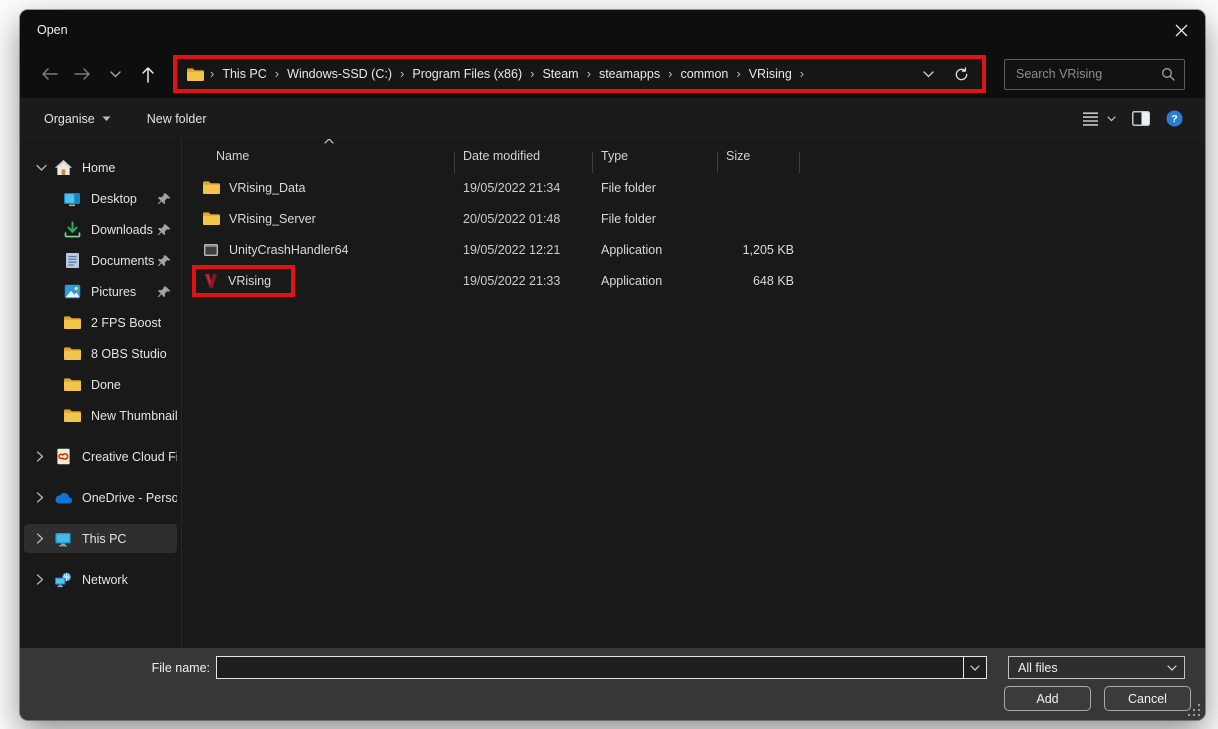 This screenshot has width=1218, height=729. I want to click on up-button, so click(148, 74).